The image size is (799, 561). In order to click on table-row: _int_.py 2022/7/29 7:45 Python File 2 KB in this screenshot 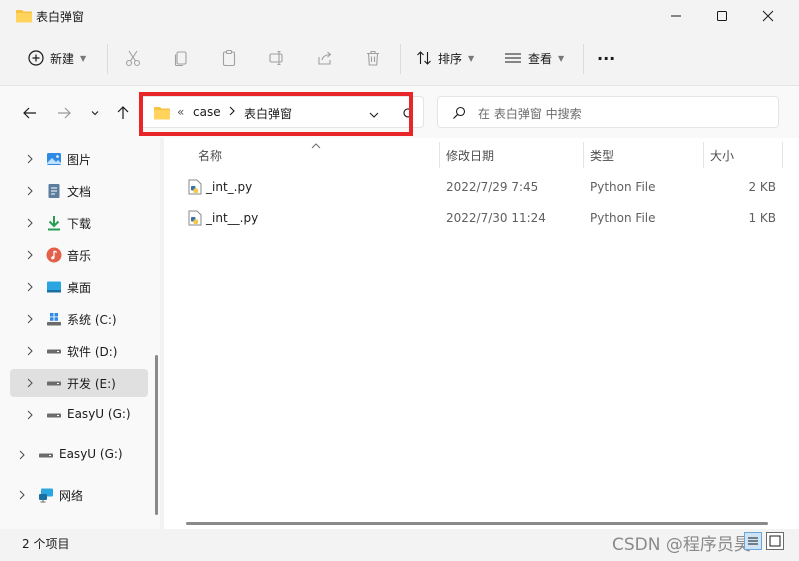, I will do `click(481, 187)`.